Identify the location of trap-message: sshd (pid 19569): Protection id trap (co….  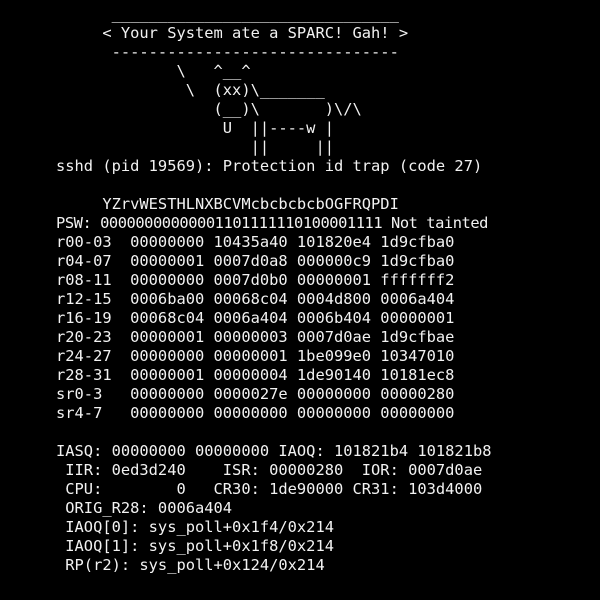
(269, 166).